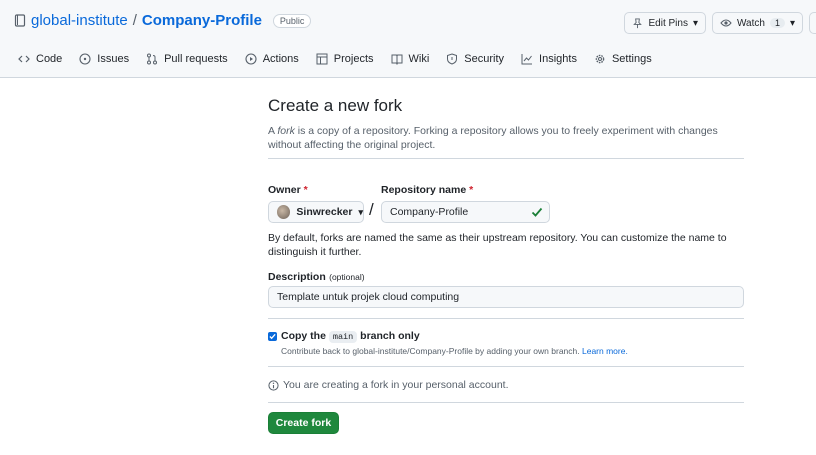 The height and width of the screenshot is (455, 816). Describe the element at coordinates (152, 59) in the screenshot. I see `pull-request-icon` at that location.